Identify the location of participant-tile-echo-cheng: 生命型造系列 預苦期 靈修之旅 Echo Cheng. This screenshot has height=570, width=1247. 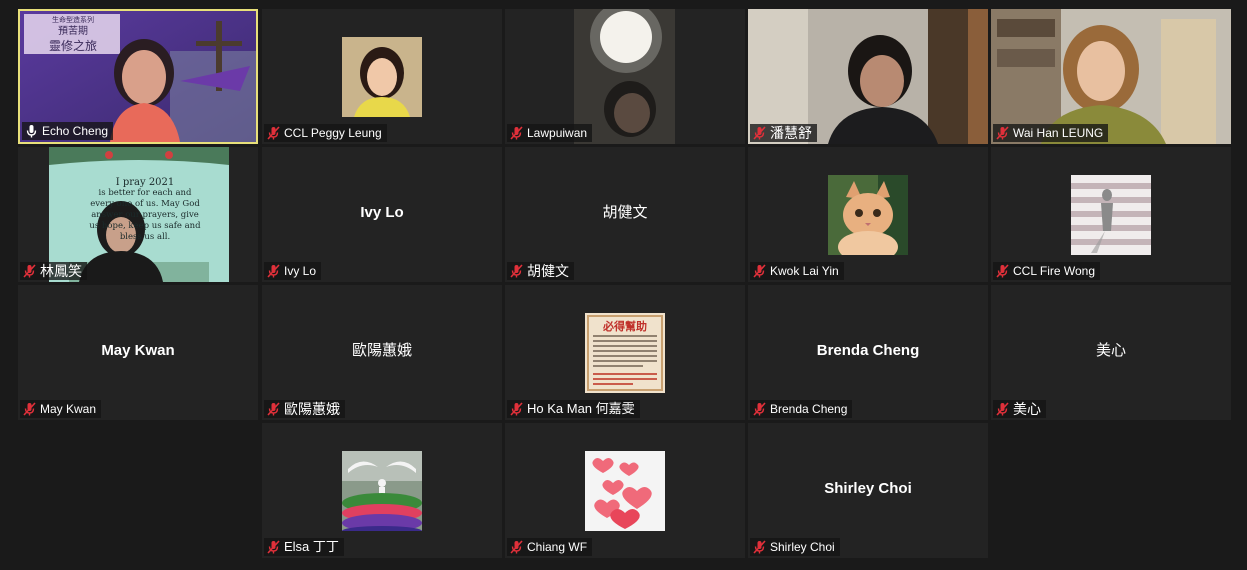
(138, 76).